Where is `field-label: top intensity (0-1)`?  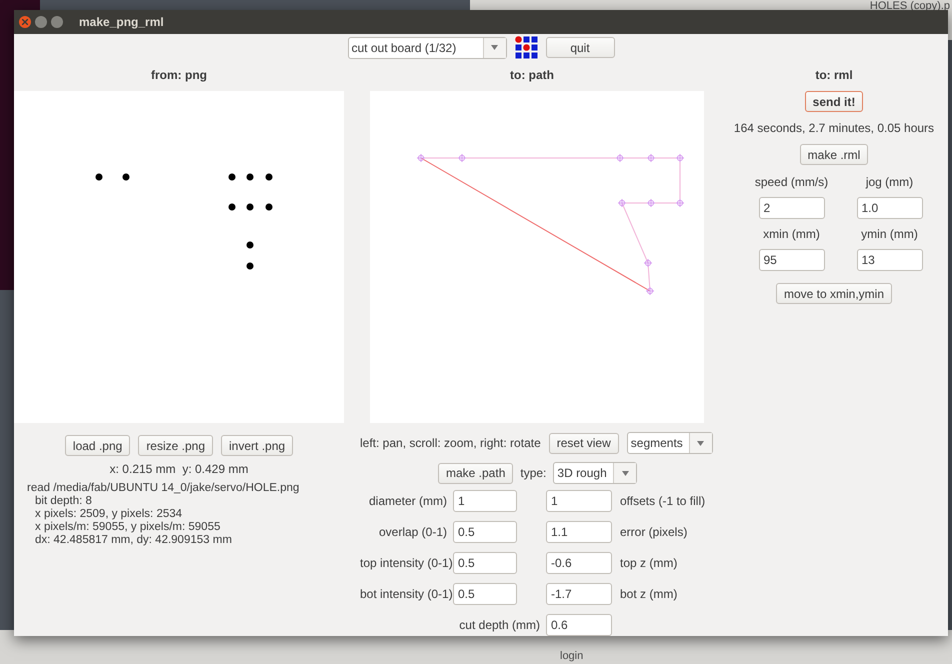 field-label: top intensity (0-1) is located at coordinates (406, 563).